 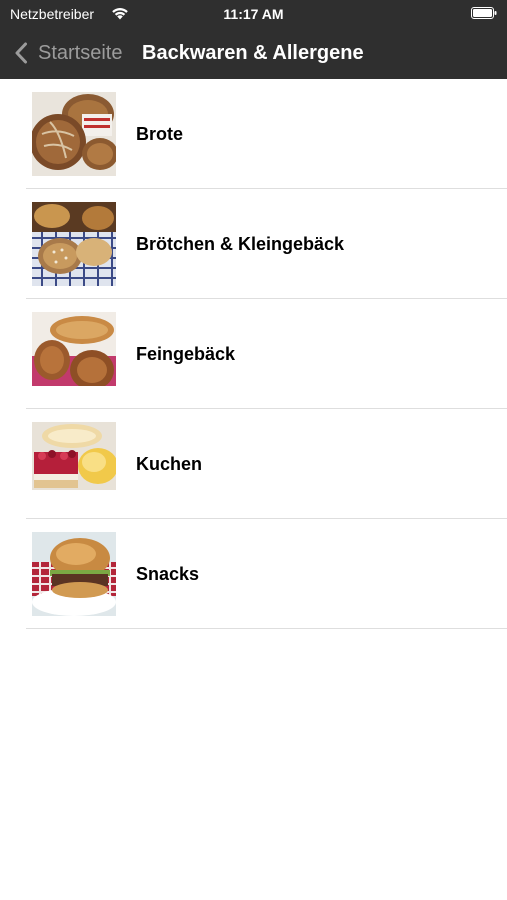 What do you see at coordinates (80, 52) in the screenshot?
I see `back-button-label: Startseite` at bounding box center [80, 52].